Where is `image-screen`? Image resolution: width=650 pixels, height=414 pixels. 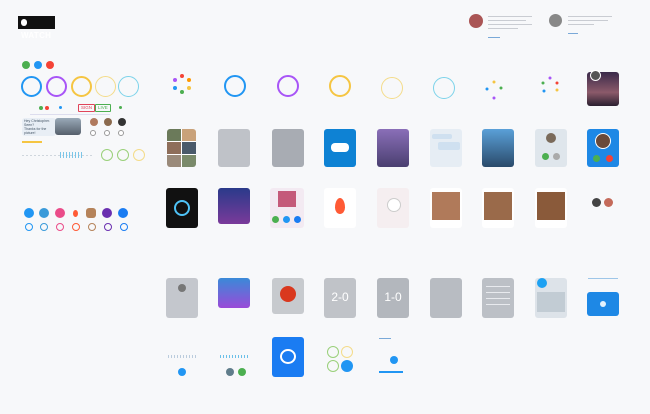 image-screen is located at coordinates (498, 148).